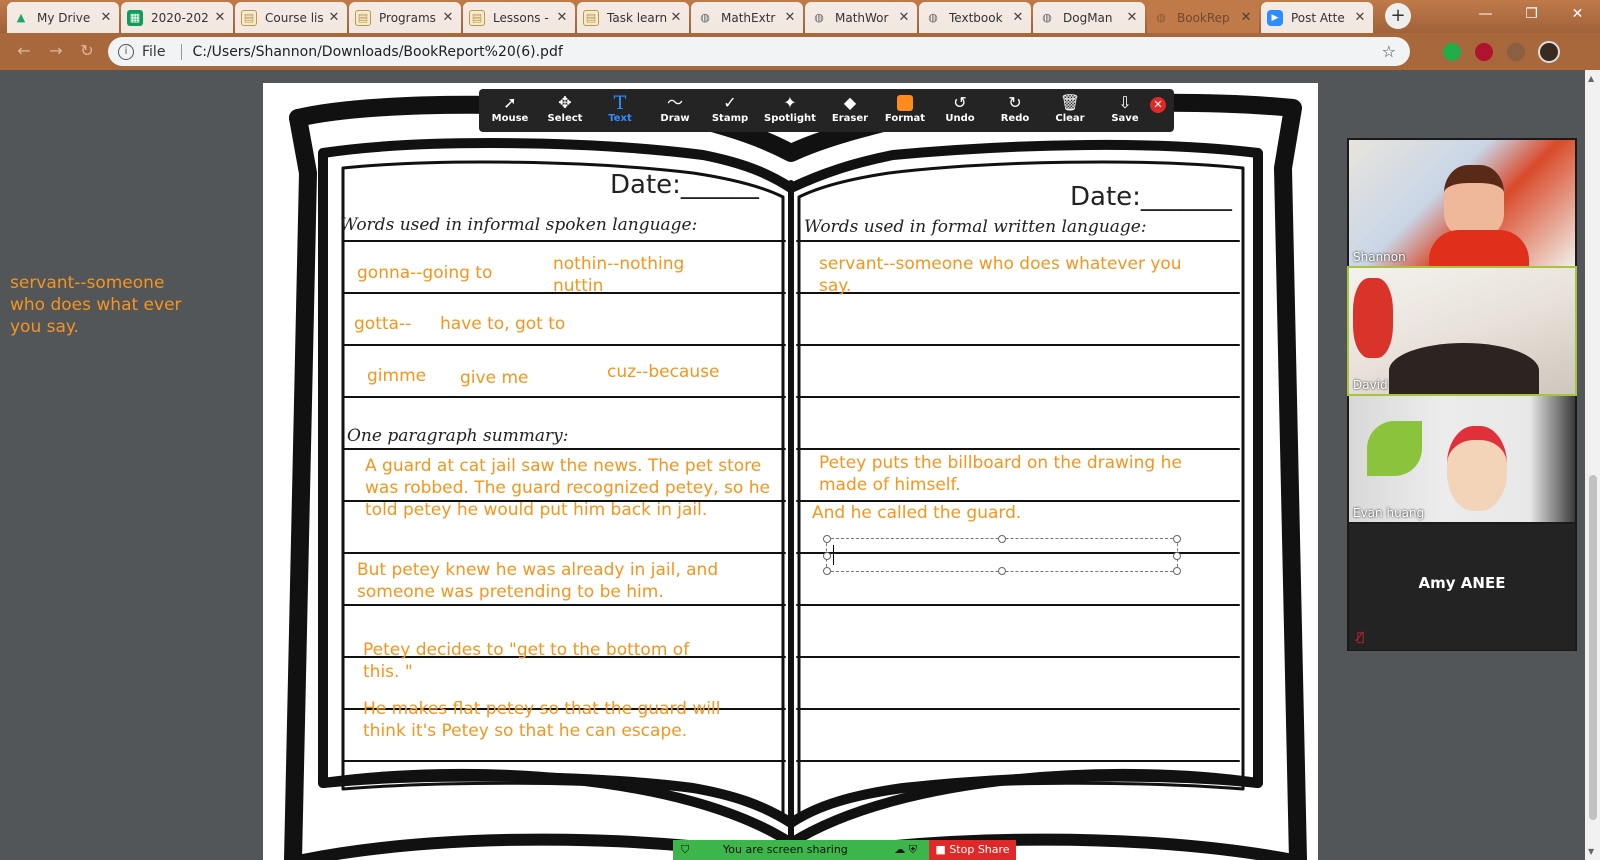  What do you see at coordinates (1002, 555) in the screenshot?
I see `active-text-box` at bounding box center [1002, 555].